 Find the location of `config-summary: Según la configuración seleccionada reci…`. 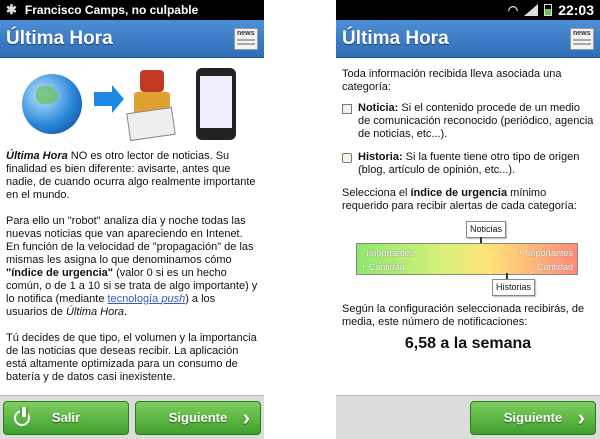

config-summary: Según la configuración seleccionada reci… is located at coordinates (463, 315).